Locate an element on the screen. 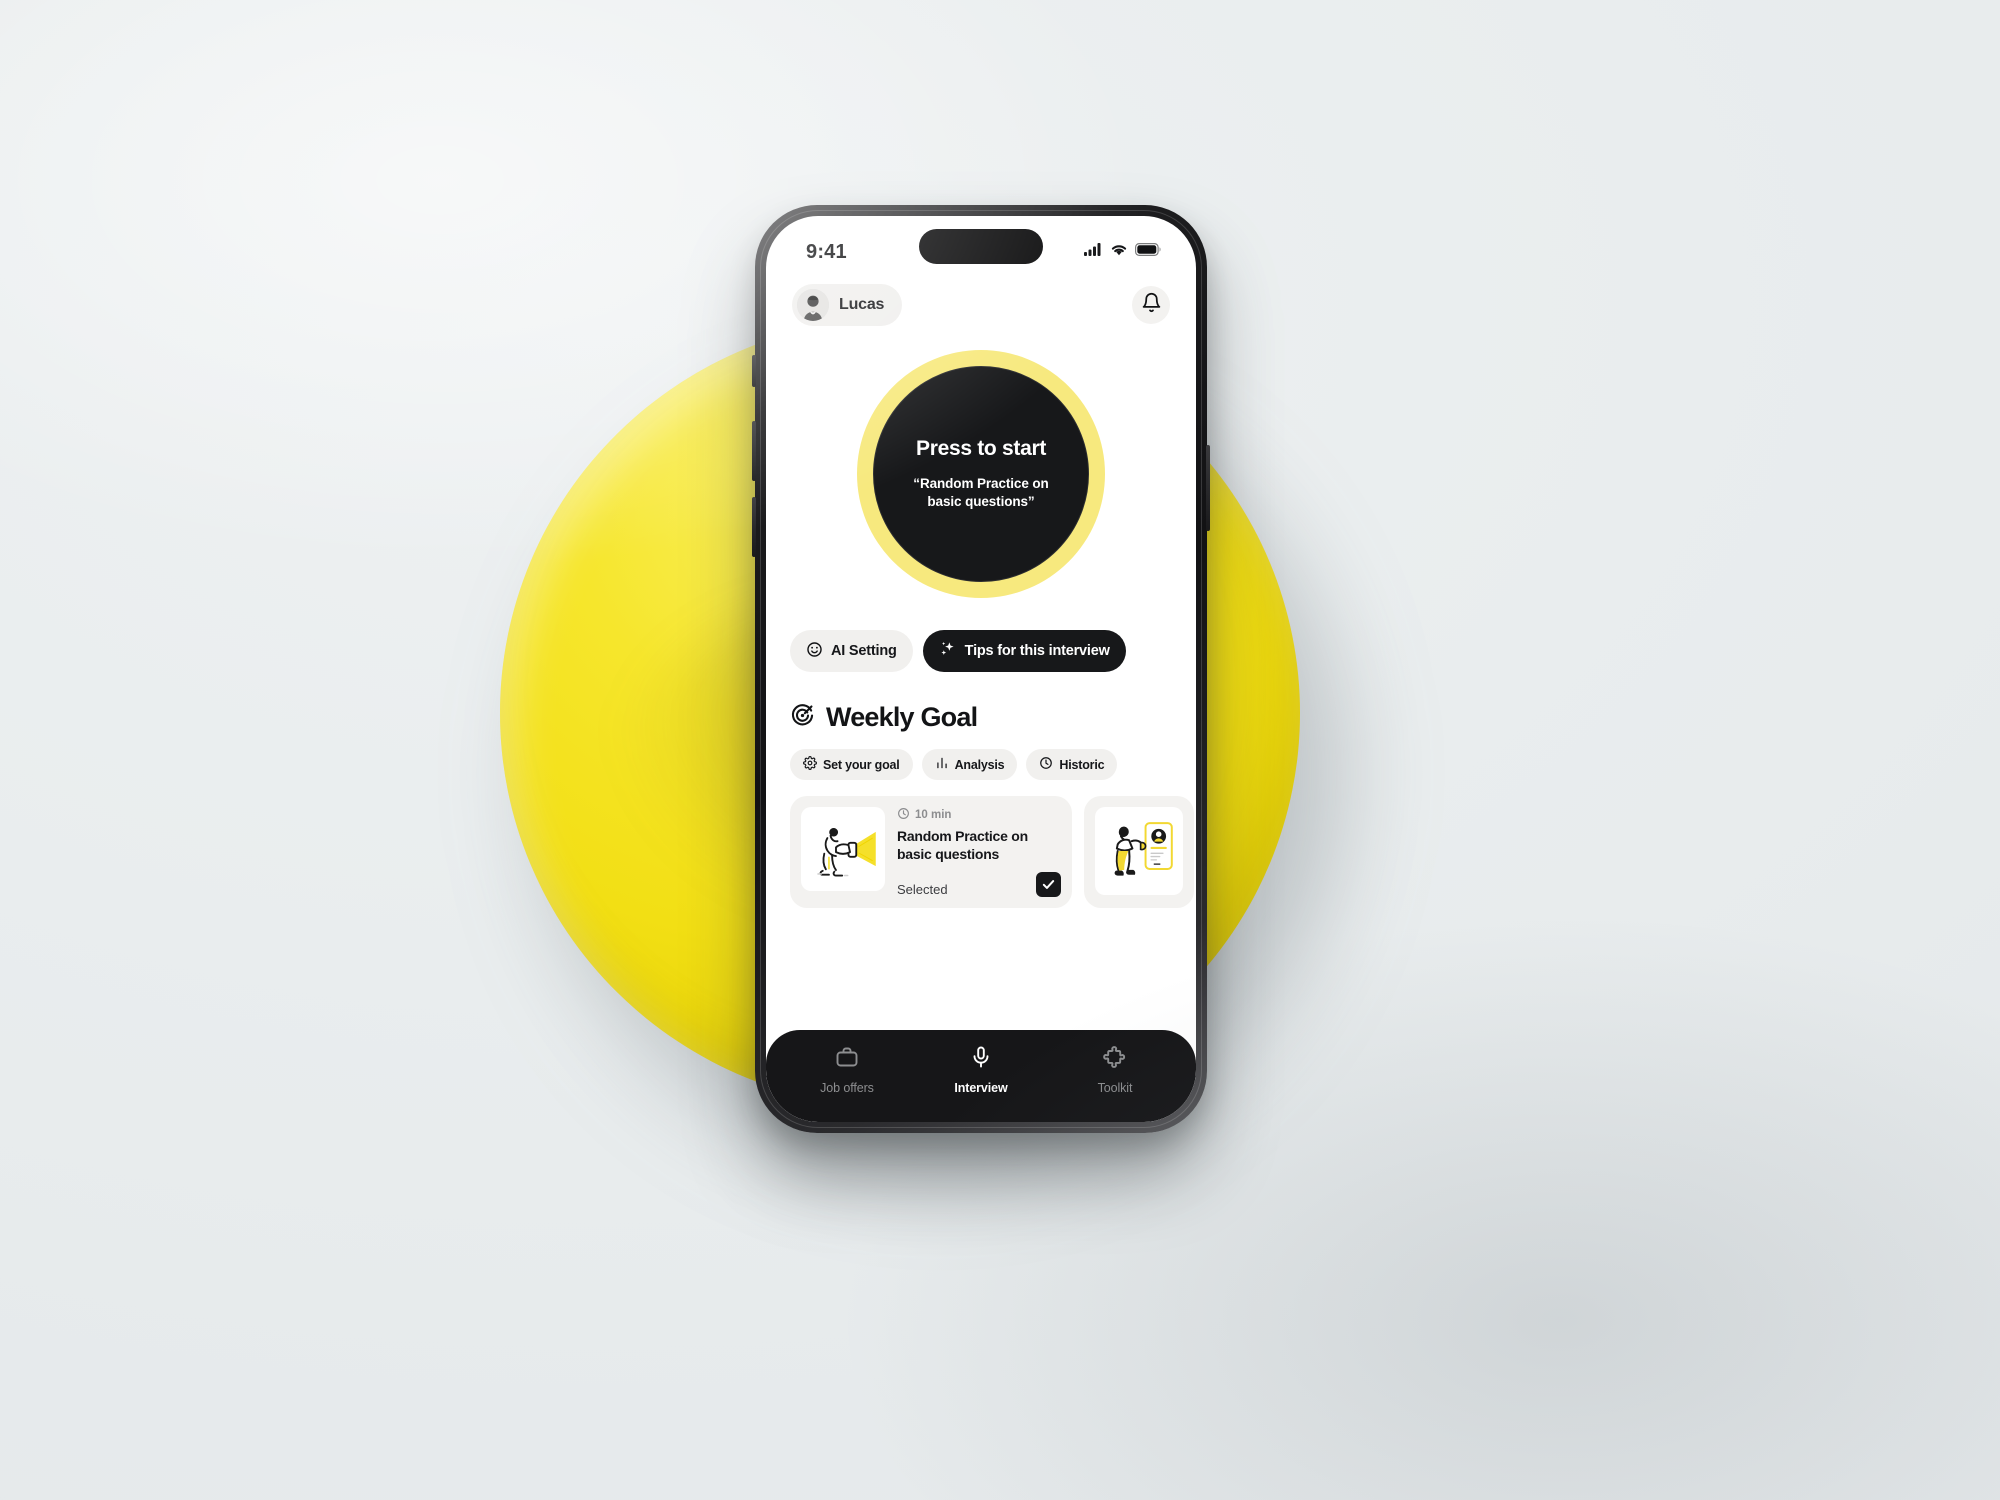 The width and height of the screenshot is (2000, 1500). briefcase-icon is located at coordinates (847, 1059).